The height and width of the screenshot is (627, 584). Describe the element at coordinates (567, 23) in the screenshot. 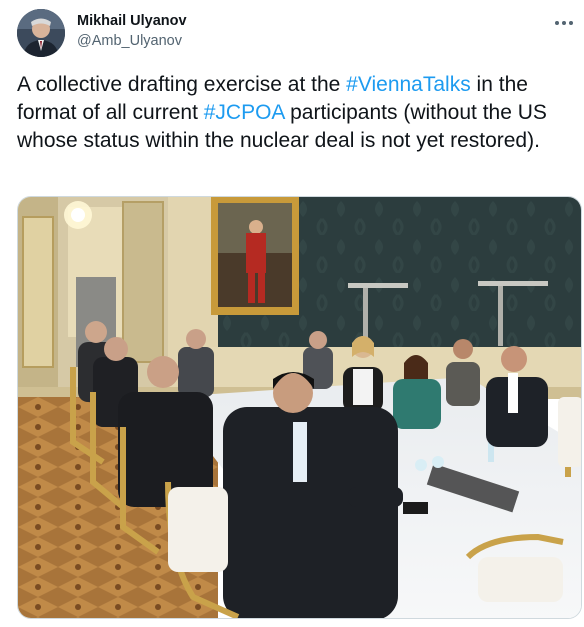

I see `more-options-icon` at that location.